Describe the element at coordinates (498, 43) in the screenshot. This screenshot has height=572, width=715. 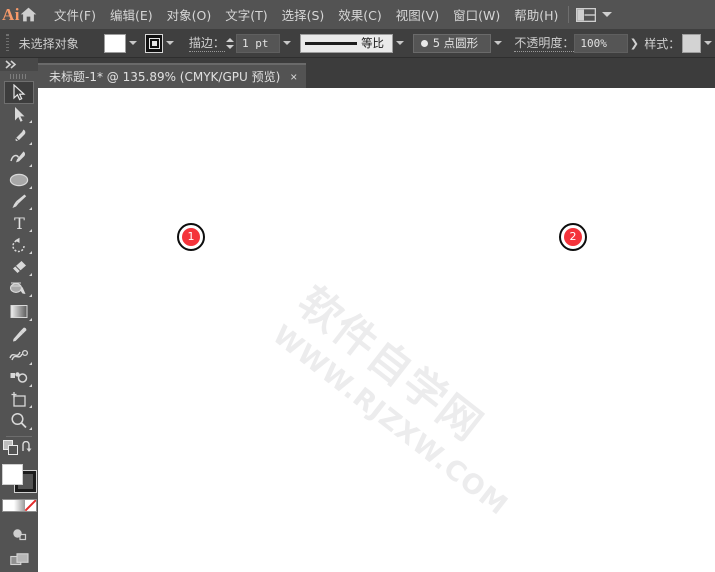
I see `brush-dropdown-icon` at that location.